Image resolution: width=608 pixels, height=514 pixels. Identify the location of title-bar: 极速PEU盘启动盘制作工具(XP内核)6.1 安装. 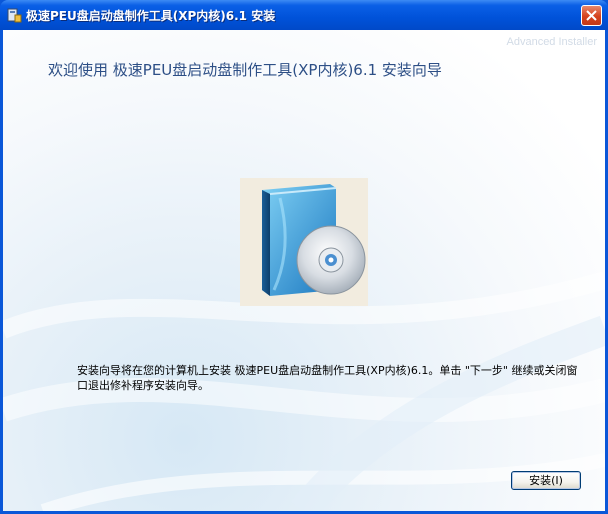
(304, 15).